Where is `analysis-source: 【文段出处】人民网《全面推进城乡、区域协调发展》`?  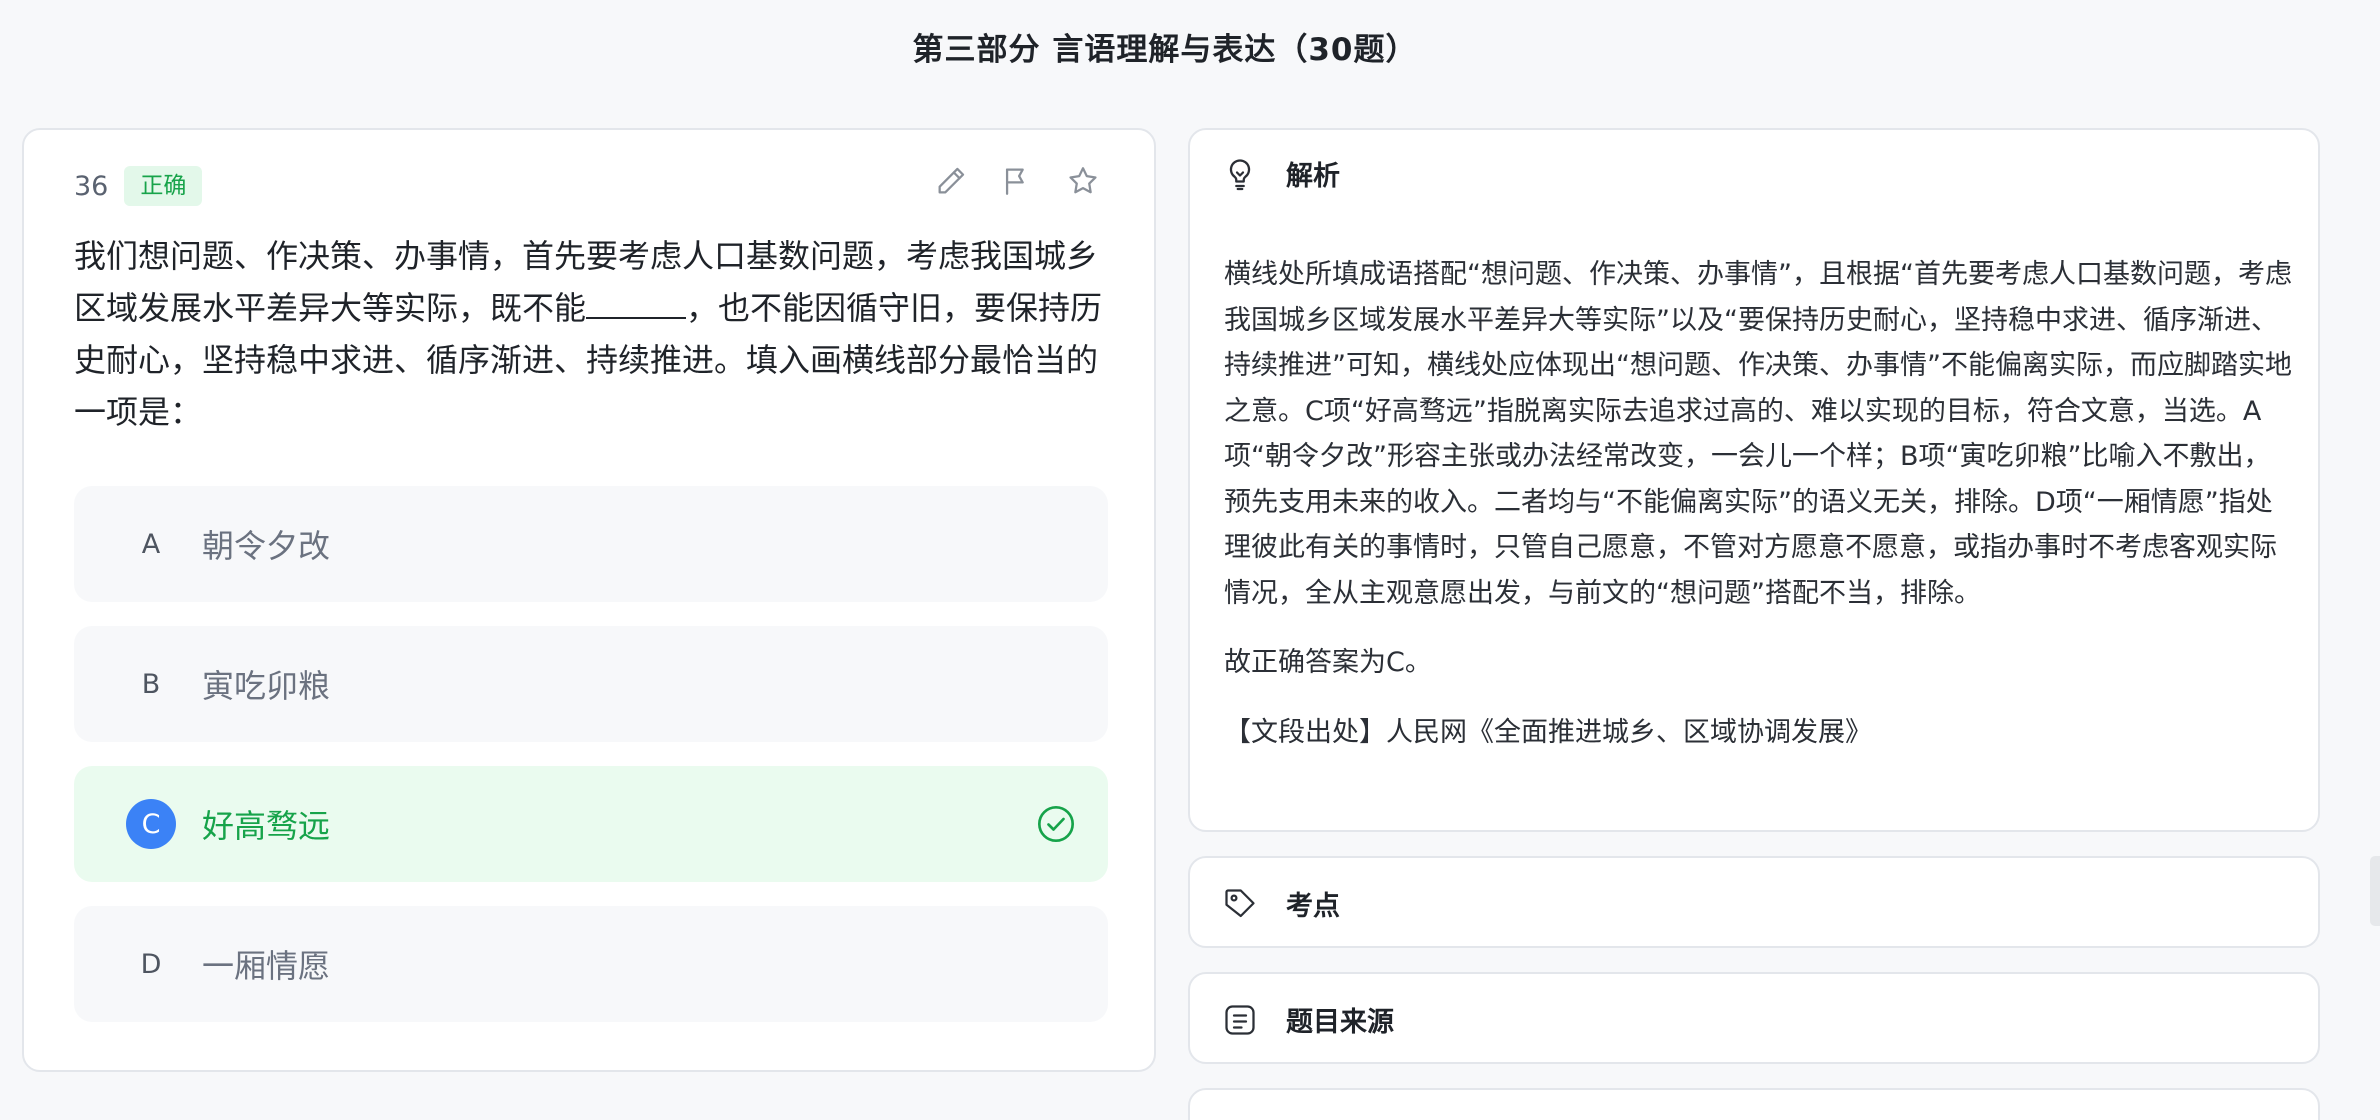
analysis-source: 【文段出处】人民网《全面推进城乡、区域协调发展》 is located at coordinates (1548, 732).